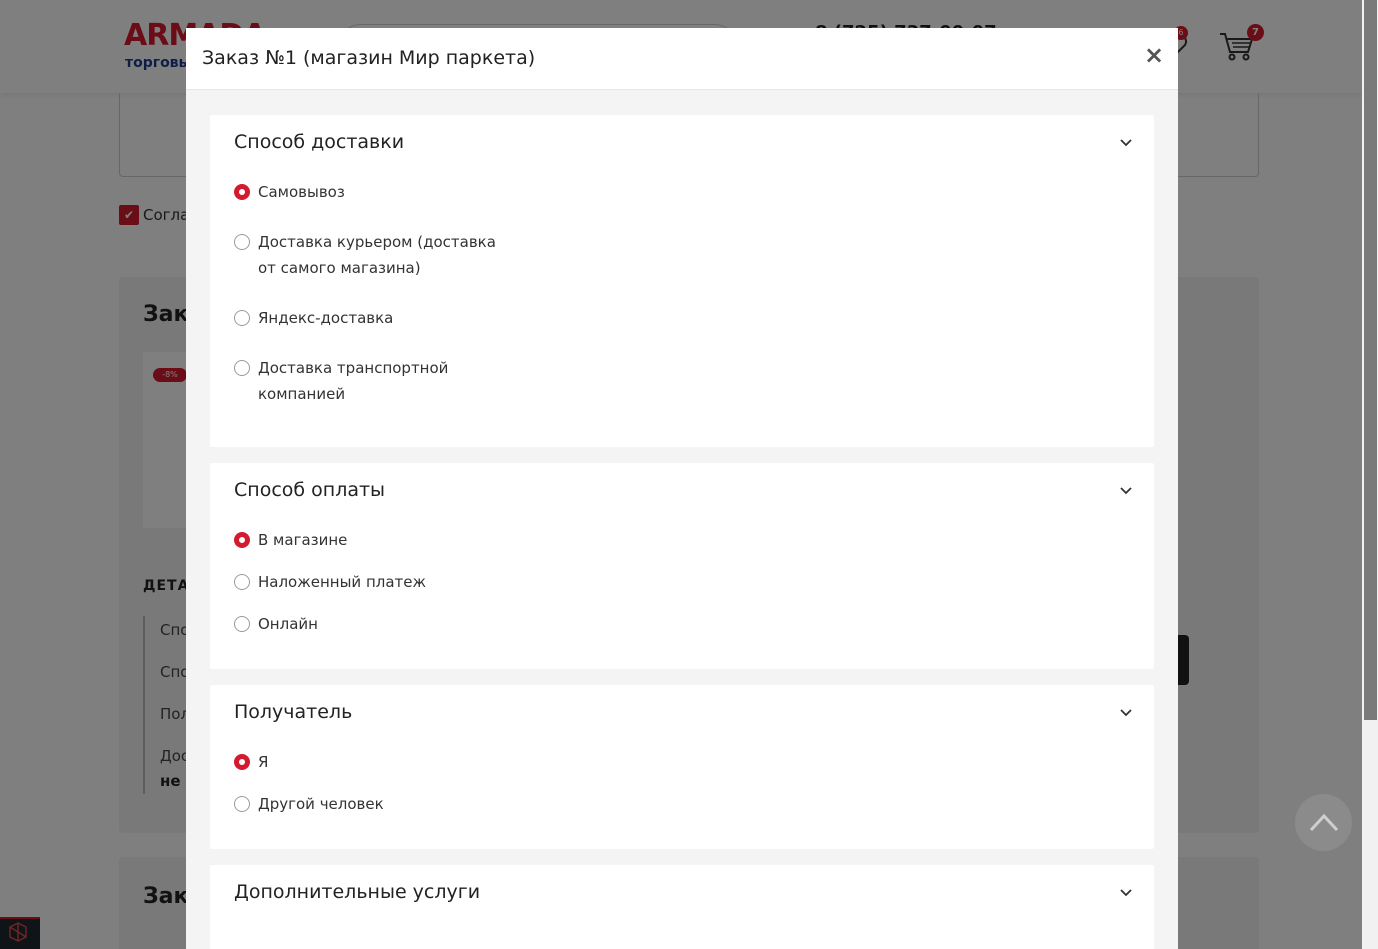 The image size is (1378, 949). What do you see at coordinates (293, 712) in the screenshot?
I see `recipient-section-title: Получатель` at bounding box center [293, 712].